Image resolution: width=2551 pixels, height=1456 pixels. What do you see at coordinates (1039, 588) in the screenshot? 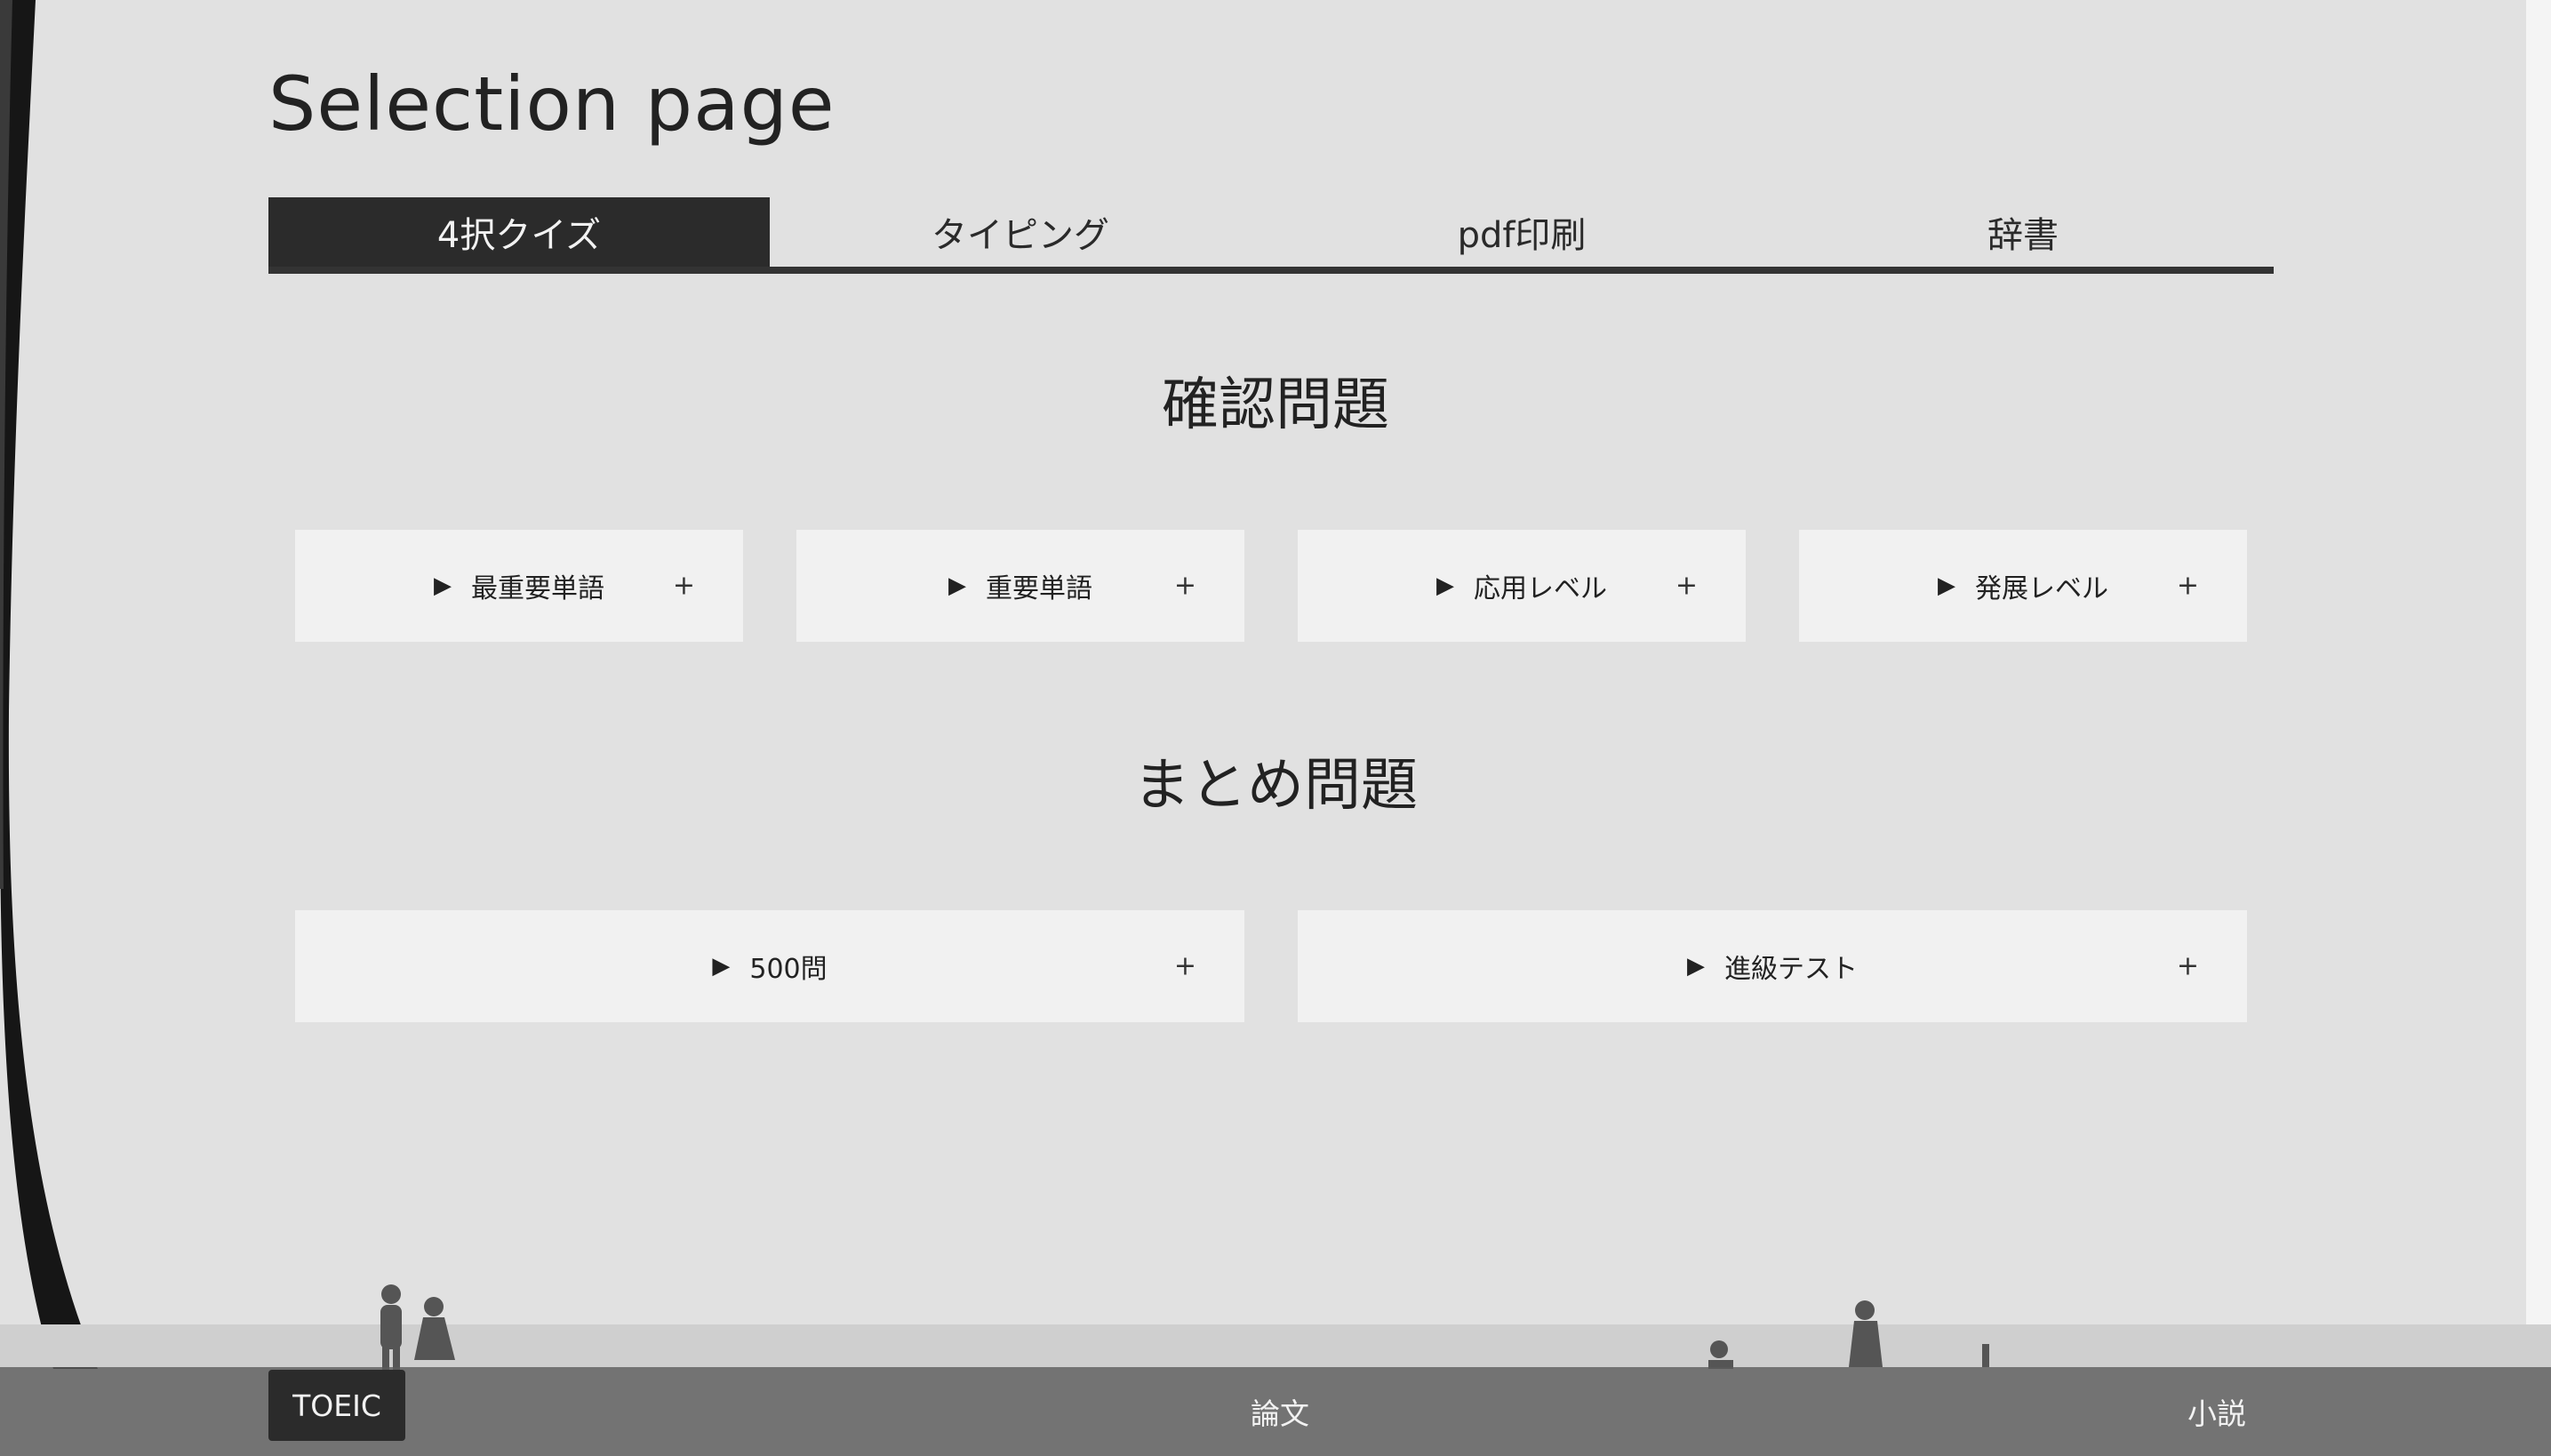
I see `card-label: 重要単語` at bounding box center [1039, 588].